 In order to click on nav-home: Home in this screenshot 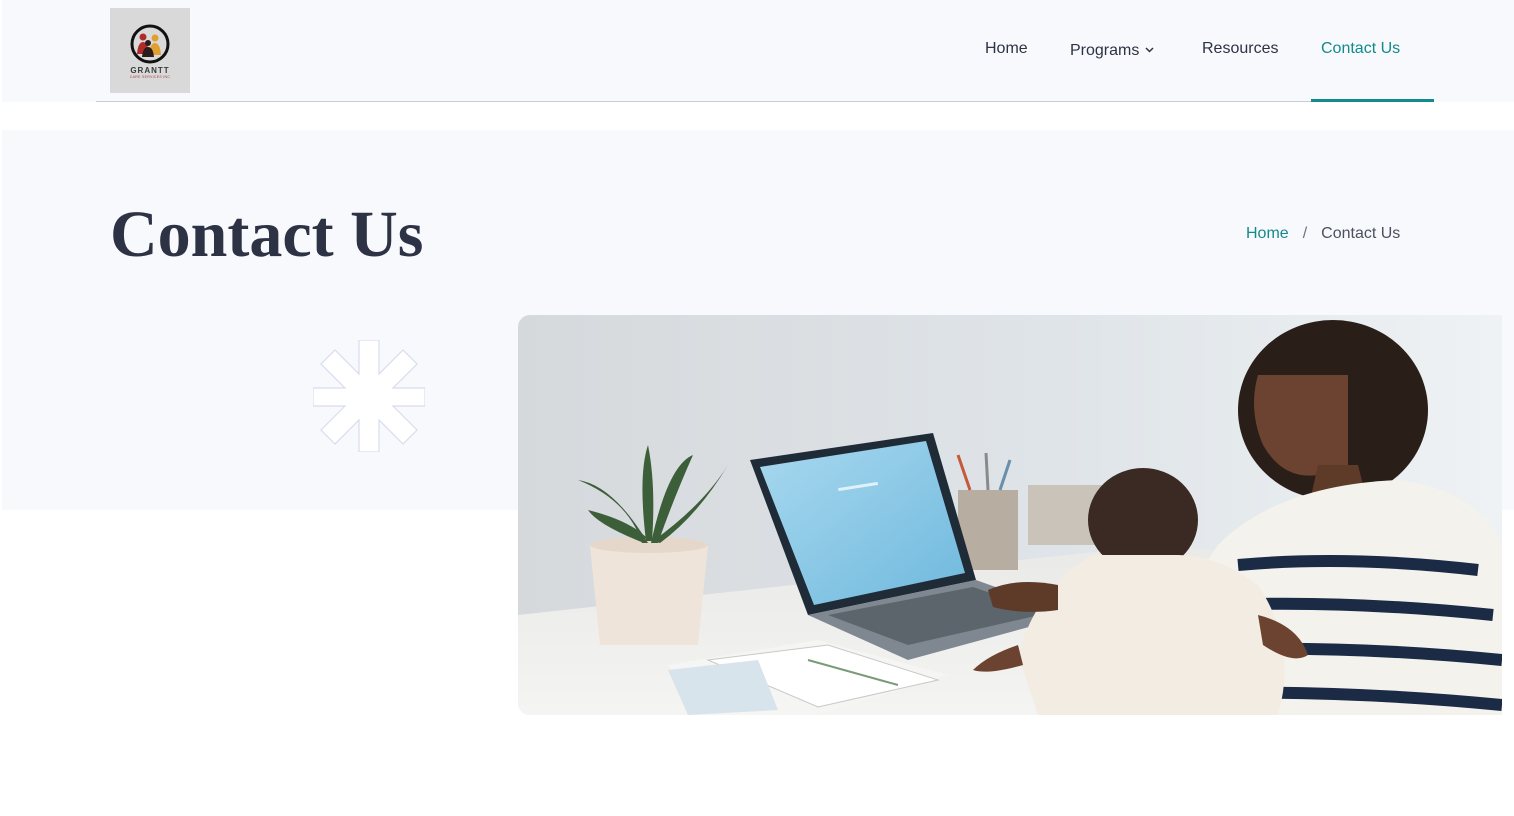, I will do `click(1006, 49)`.